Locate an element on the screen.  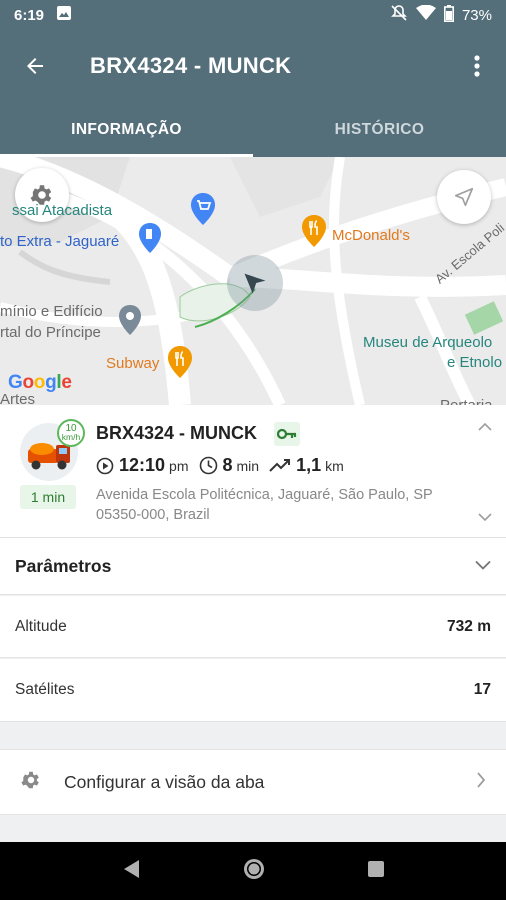
status-bar: 6:19 73% is located at coordinates (253, 15).